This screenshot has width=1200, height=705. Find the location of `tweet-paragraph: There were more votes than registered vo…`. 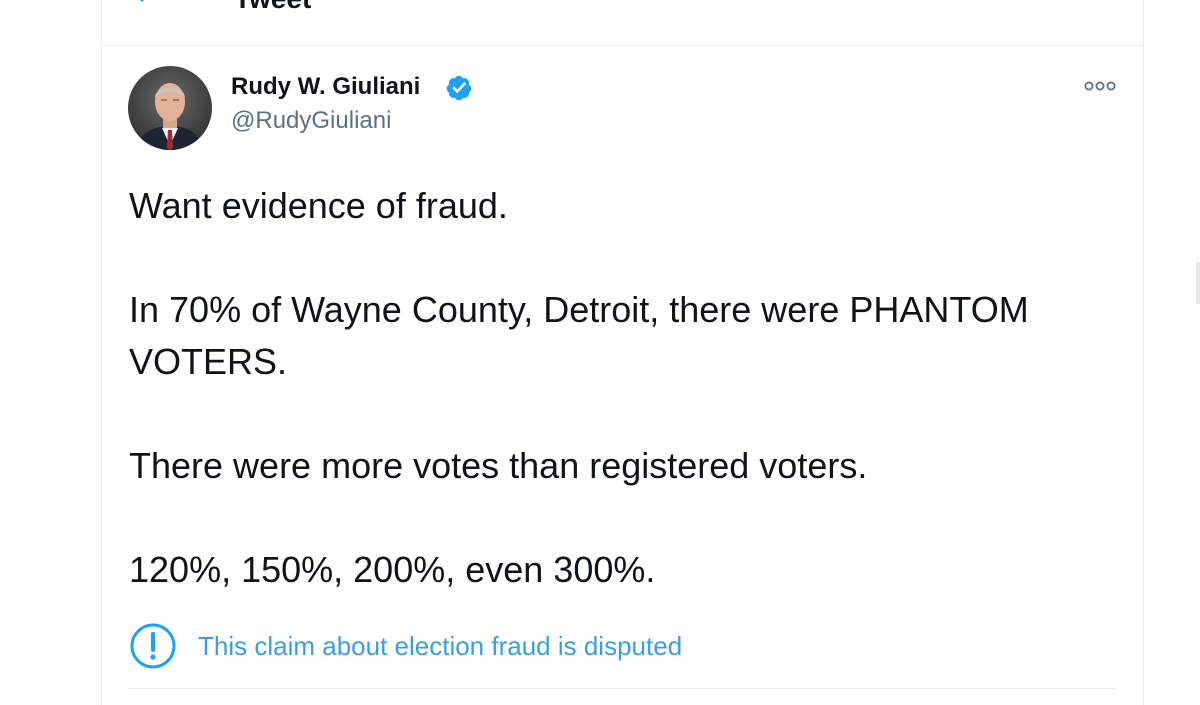

tweet-paragraph: There were more votes than registered vo… is located at coordinates (498, 465).